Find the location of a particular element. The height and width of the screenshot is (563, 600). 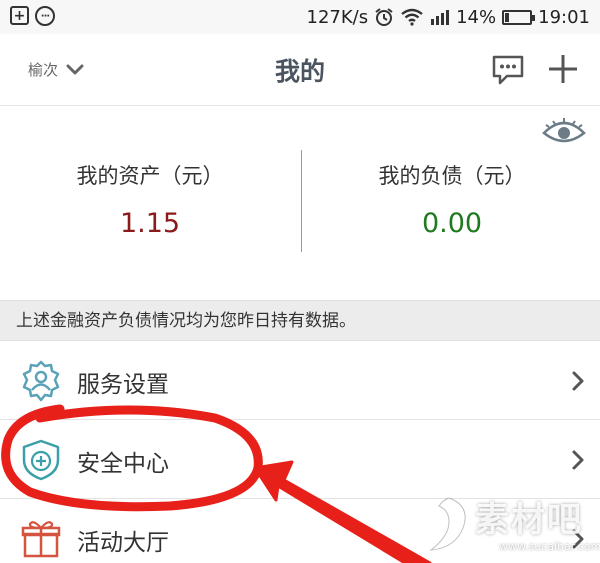

menu-item-label: 活动大厅 is located at coordinates (123, 543).